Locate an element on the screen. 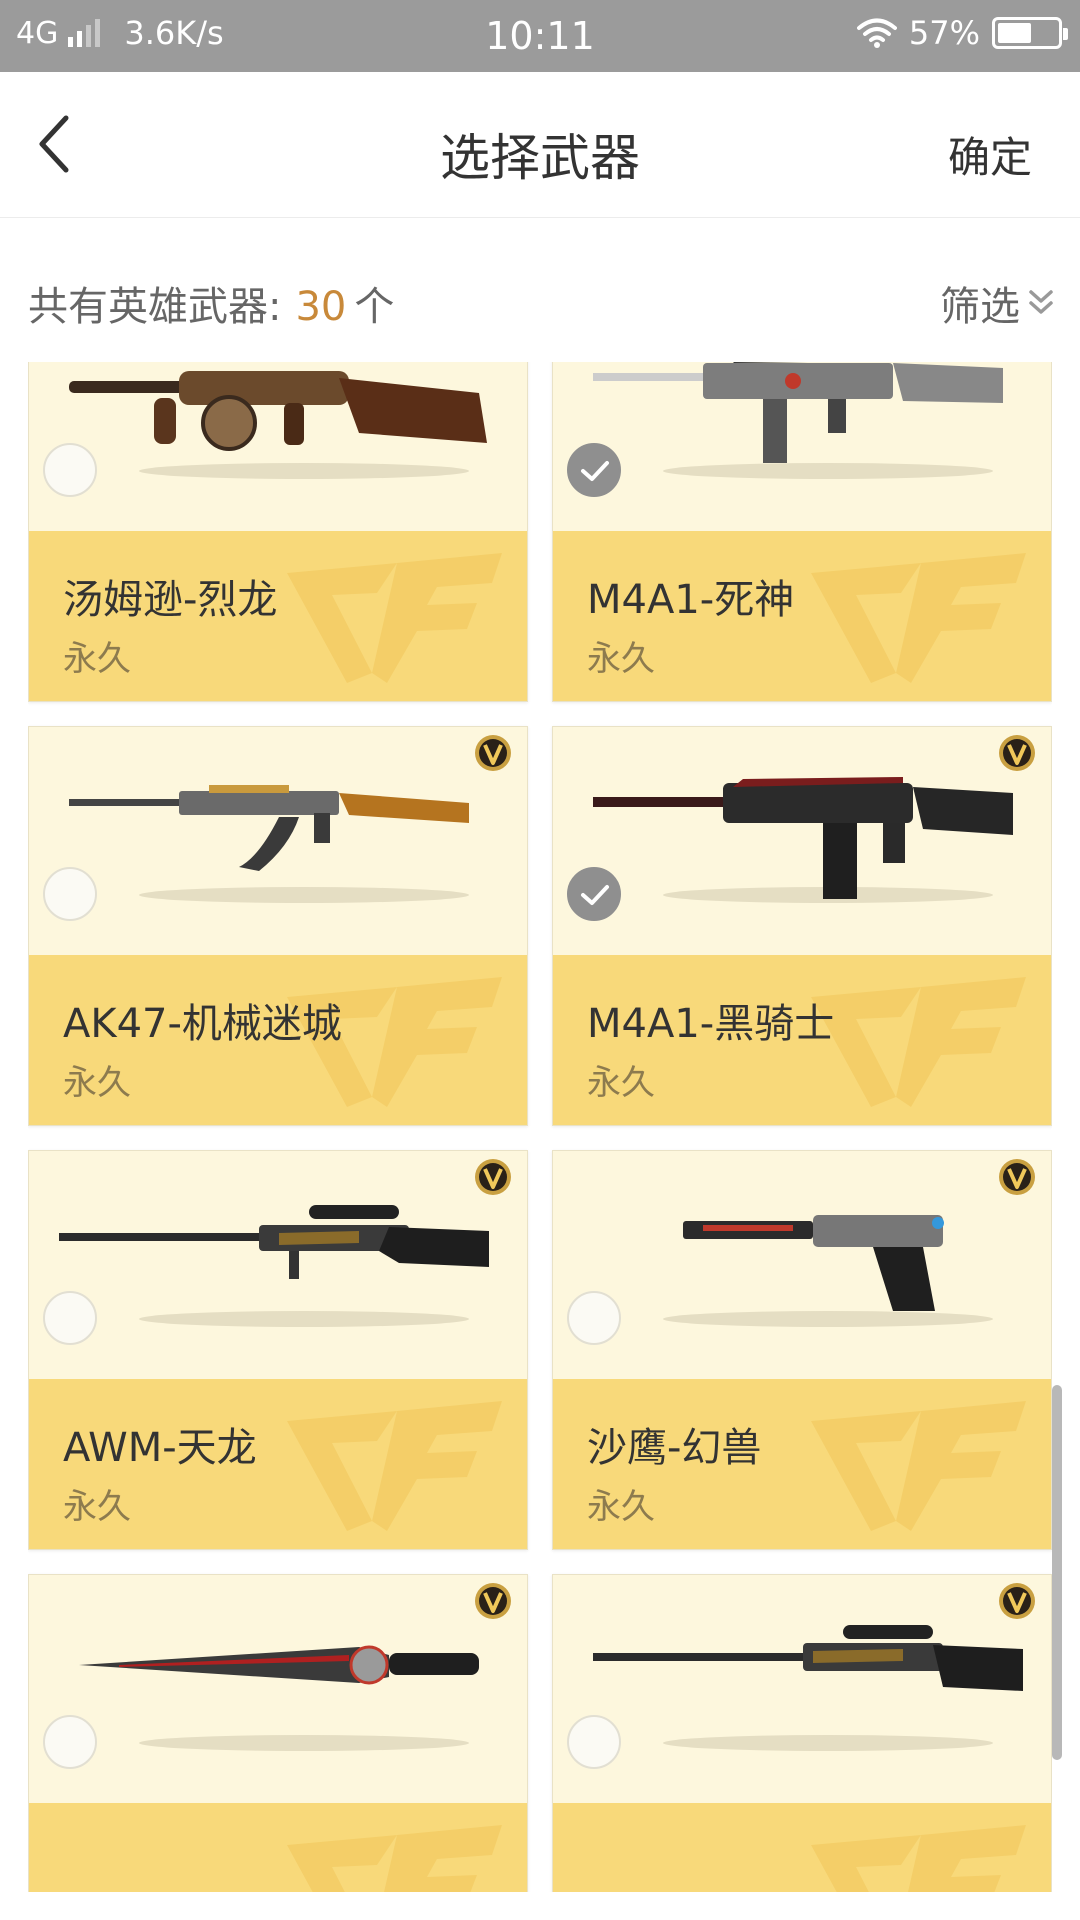  battery-fill is located at coordinates (1015, 33).